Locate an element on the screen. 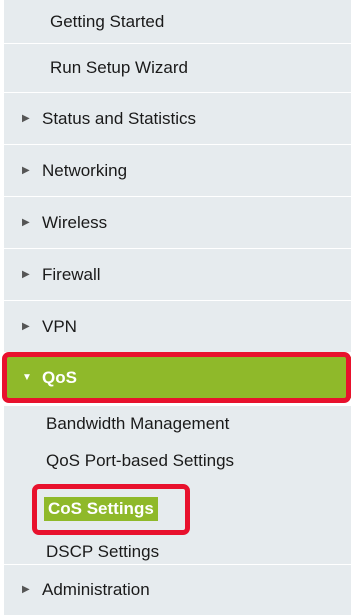  nav-item-run-setup-wizard: Run Setup Wizard is located at coordinates (177, 68).